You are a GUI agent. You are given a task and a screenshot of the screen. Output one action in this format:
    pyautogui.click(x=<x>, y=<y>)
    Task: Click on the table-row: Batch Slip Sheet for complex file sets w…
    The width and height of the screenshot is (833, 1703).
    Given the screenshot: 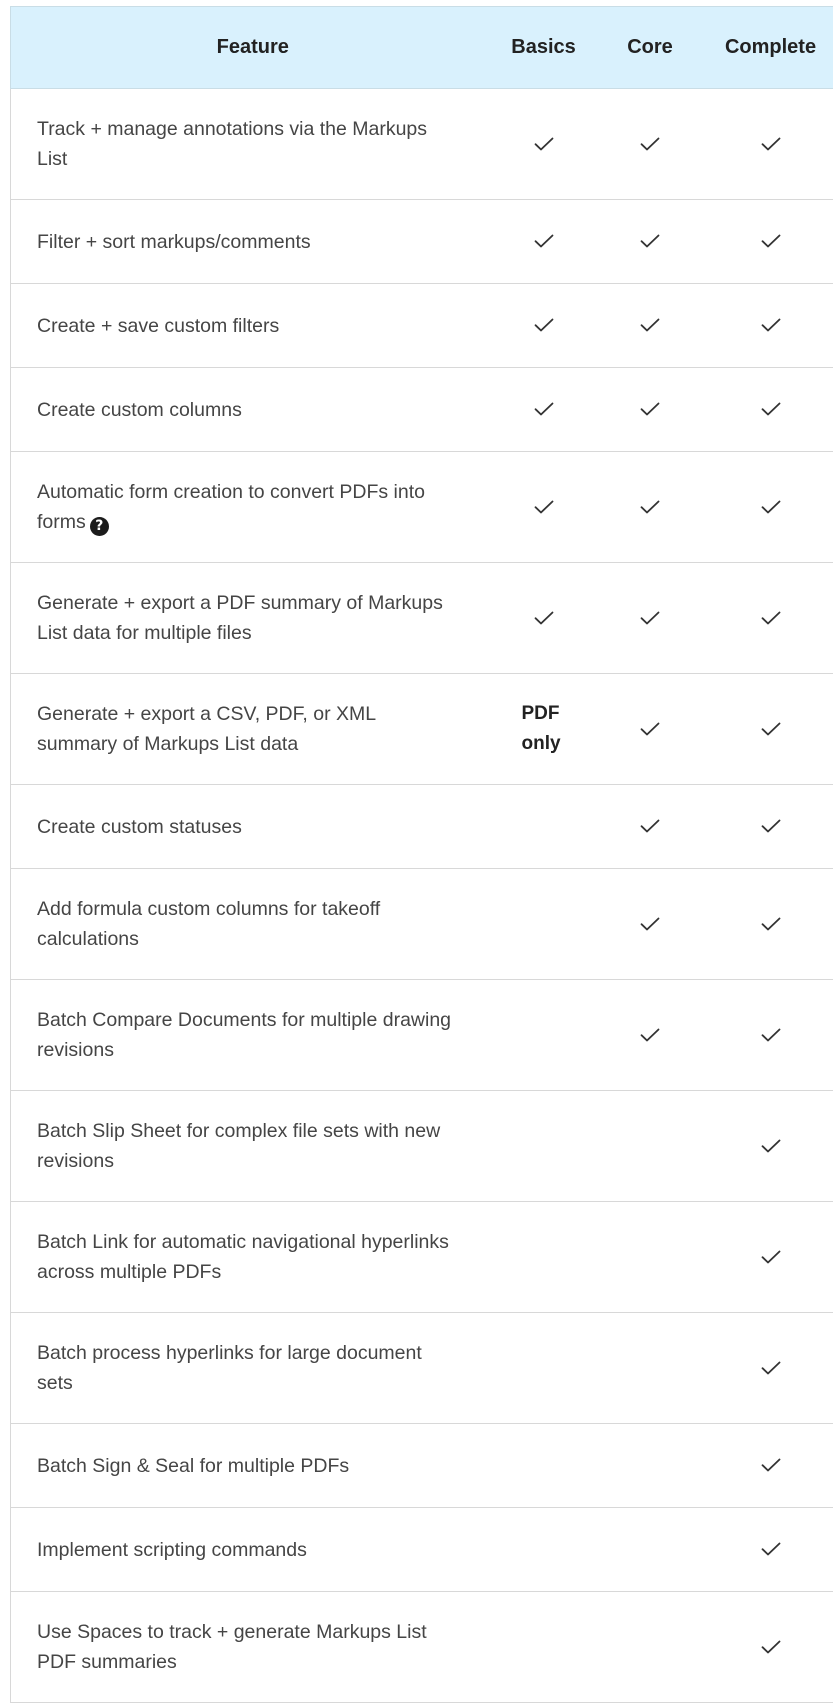 What is the action you would take?
    pyautogui.click(x=422, y=1146)
    